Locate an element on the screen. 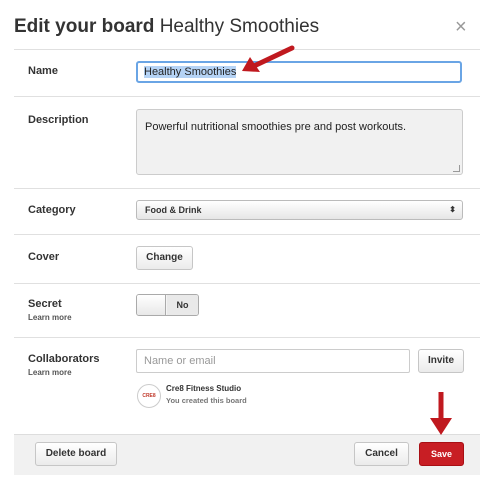 The image size is (500, 482). collaborators-label: Collaborators is located at coordinates (64, 359).